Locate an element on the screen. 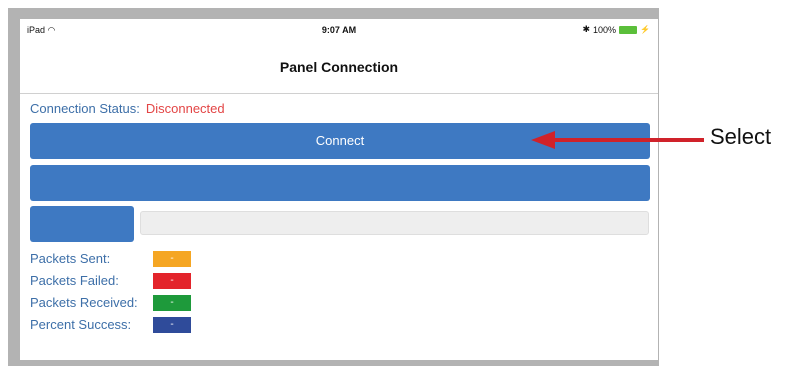 The height and width of the screenshot is (372, 796). connection-status: Connection Status: Disconnected is located at coordinates (127, 108).